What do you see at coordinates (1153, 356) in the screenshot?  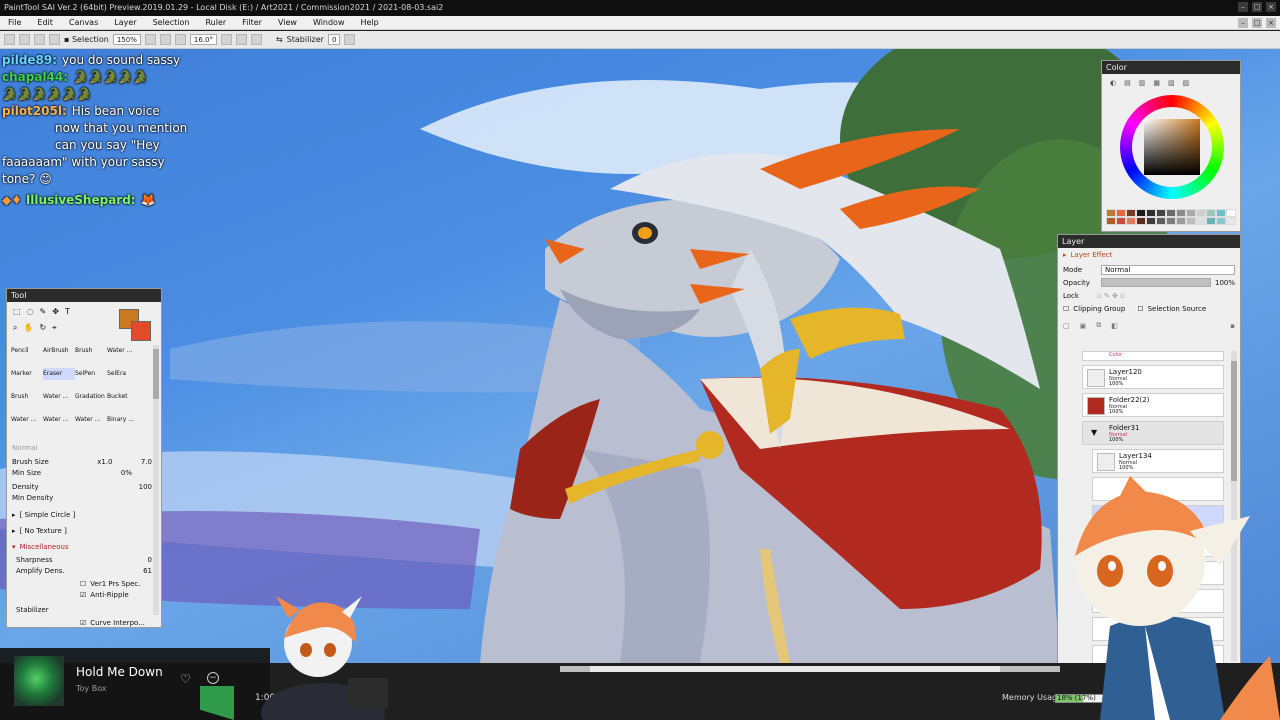 I see `layer-item: Color` at bounding box center [1153, 356].